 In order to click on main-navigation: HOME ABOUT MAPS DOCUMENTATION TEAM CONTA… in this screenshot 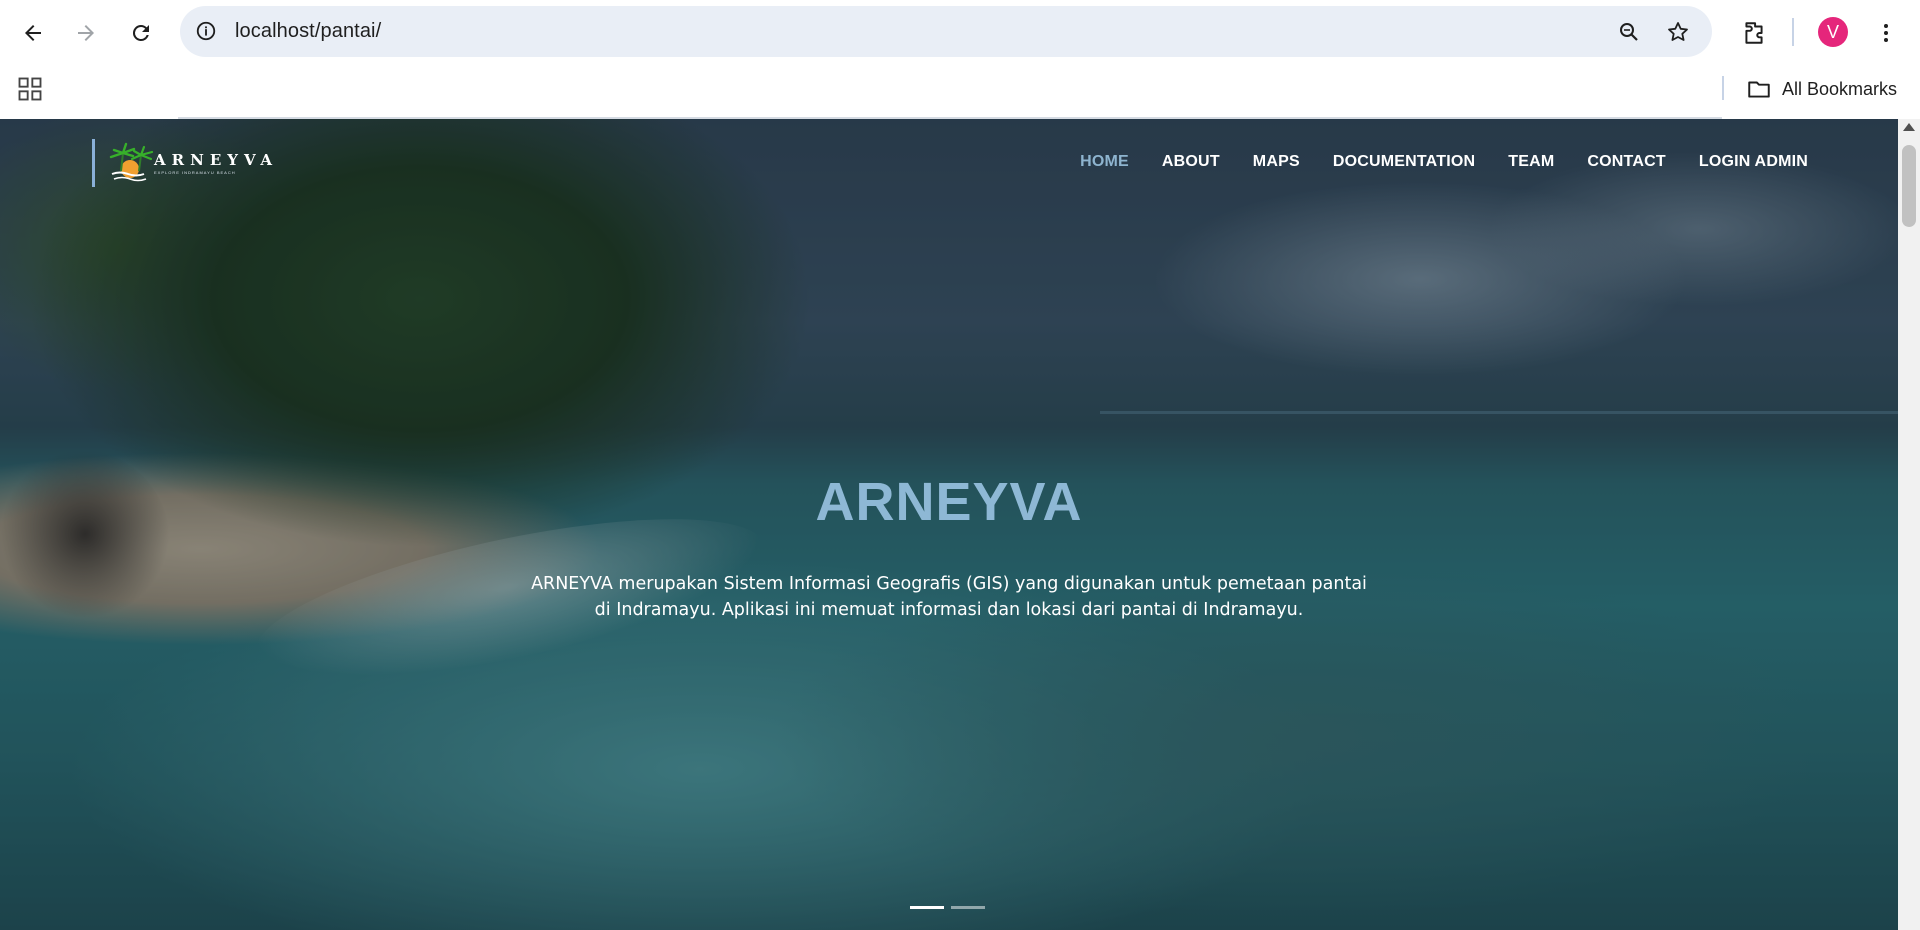, I will do `click(1444, 162)`.